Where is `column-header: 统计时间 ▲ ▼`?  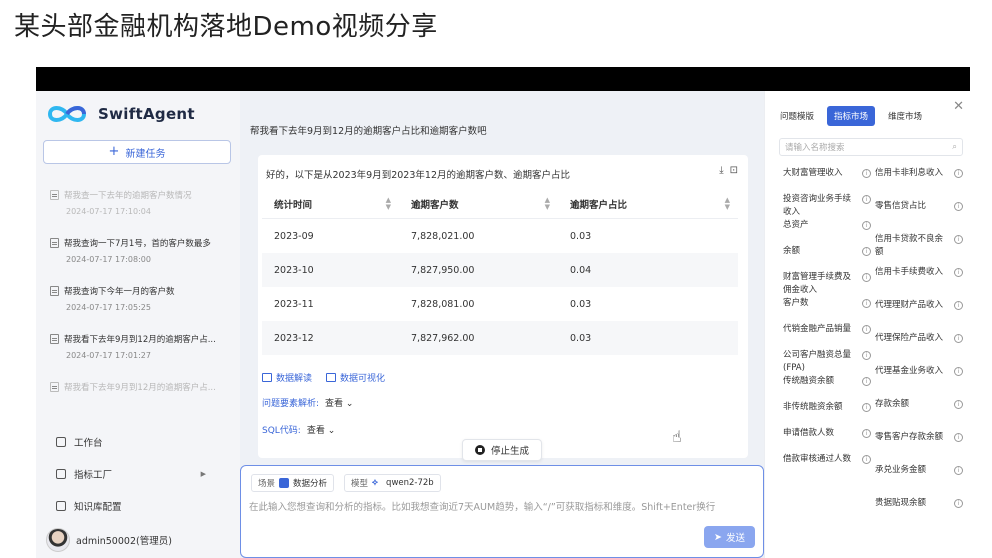
column-header: 统计时间 ▲ ▼ is located at coordinates (330, 203).